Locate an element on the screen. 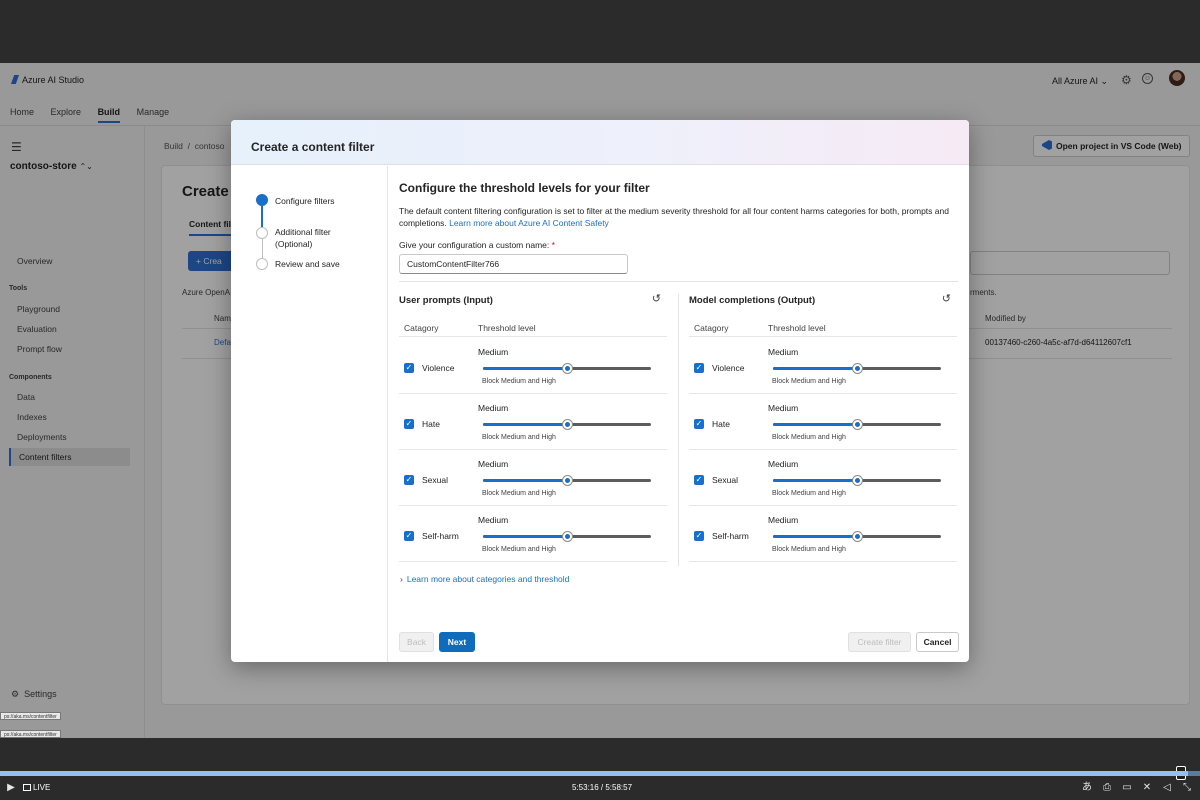 The image size is (1200, 800). dialog-title: Create a content filter is located at coordinates (313, 147).